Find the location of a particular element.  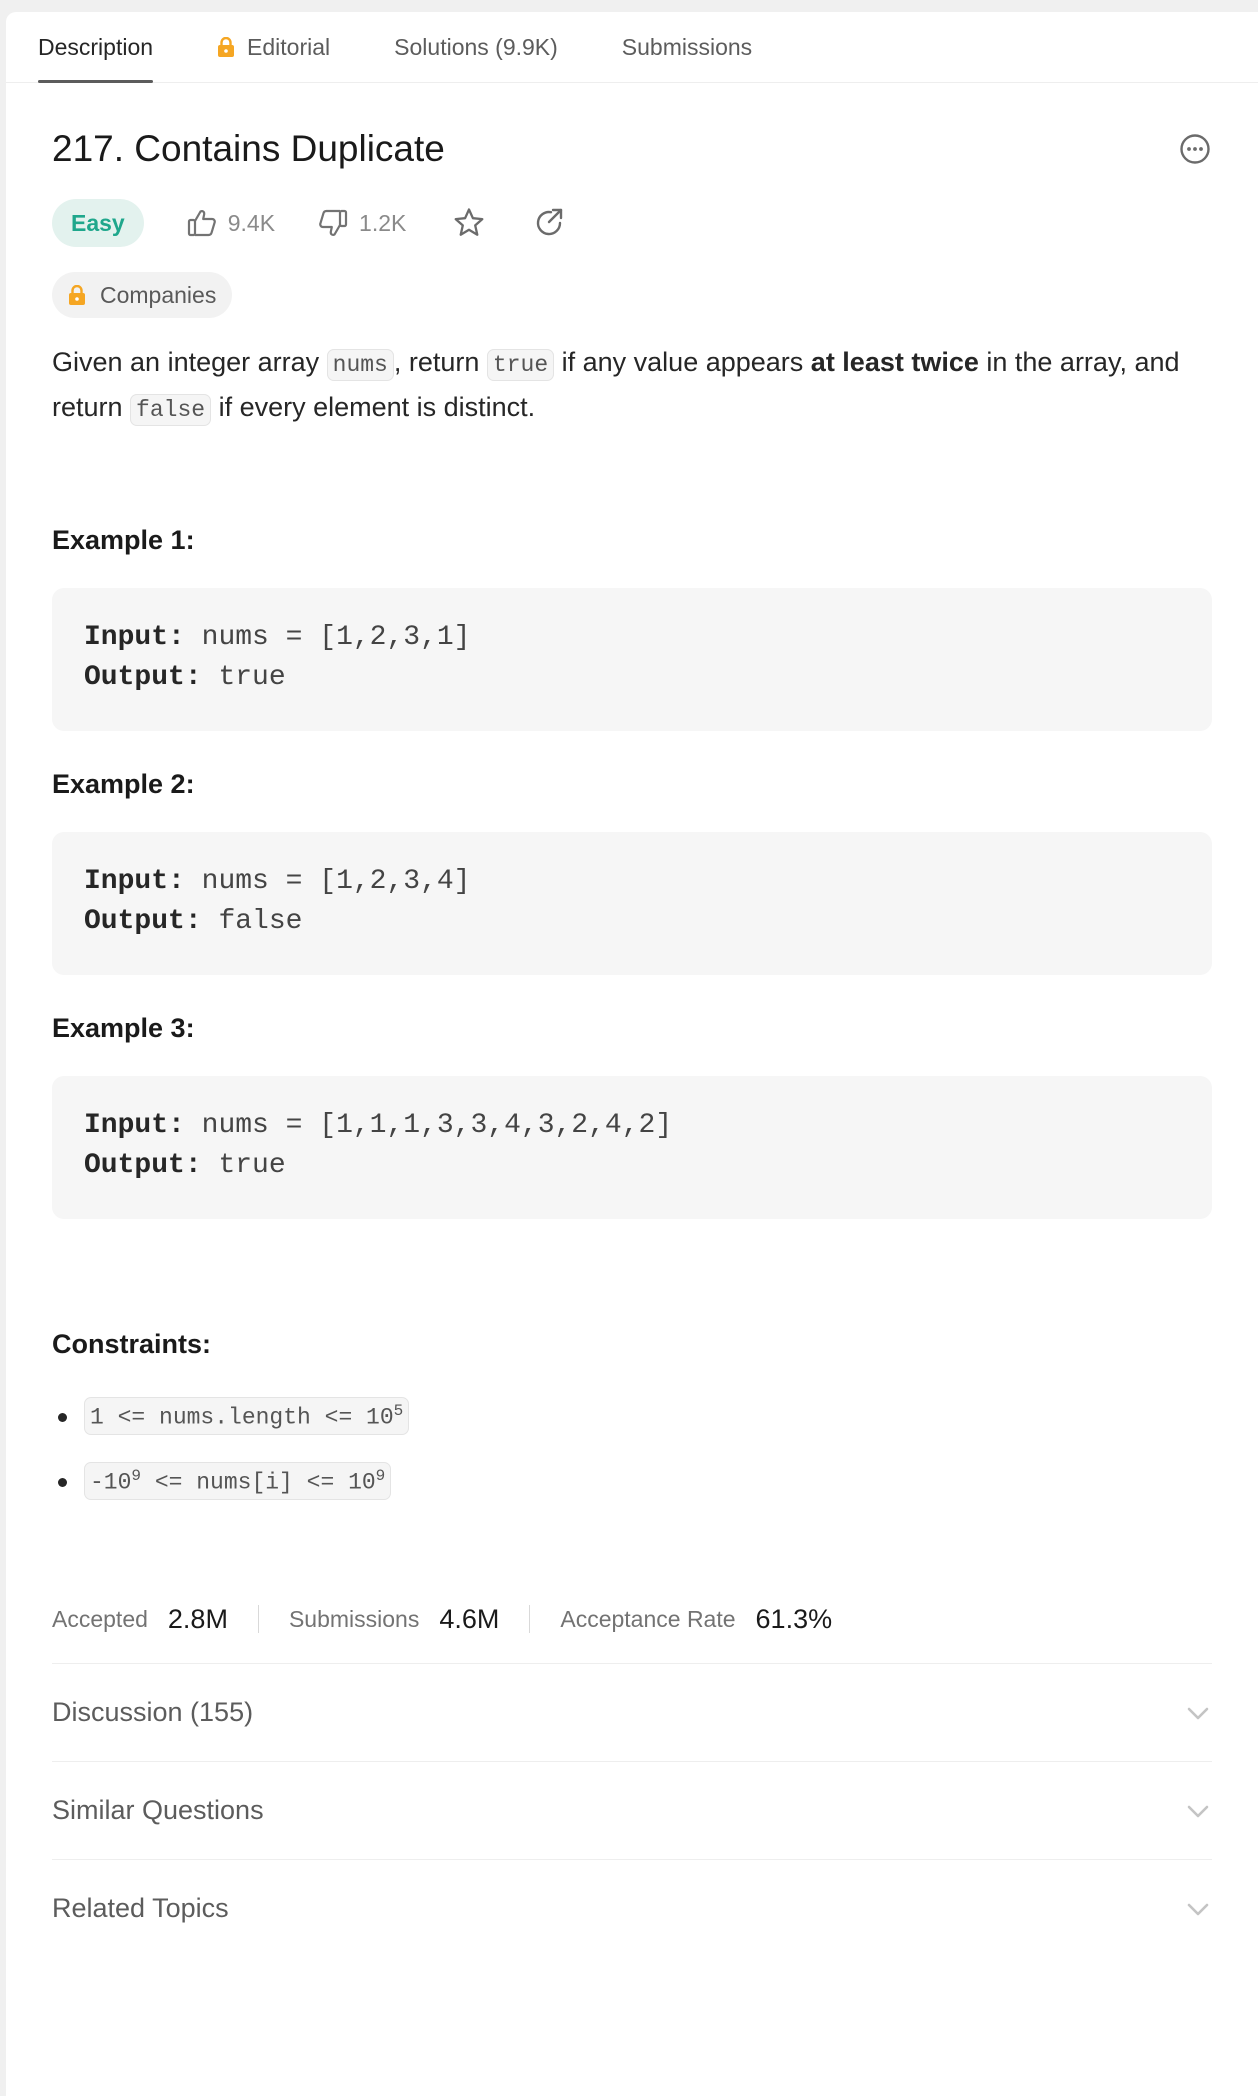

constraint-item: 1 <= nums.length <= 105 is located at coordinates (632, 1416).